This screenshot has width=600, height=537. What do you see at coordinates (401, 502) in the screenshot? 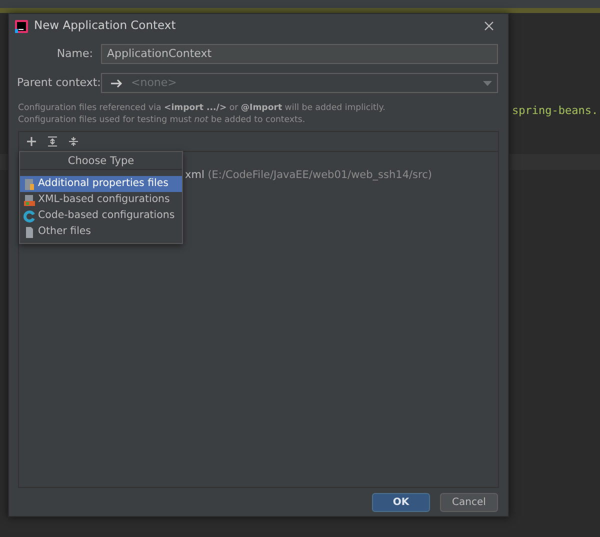
I see `ok-button: OK` at bounding box center [401, 502].